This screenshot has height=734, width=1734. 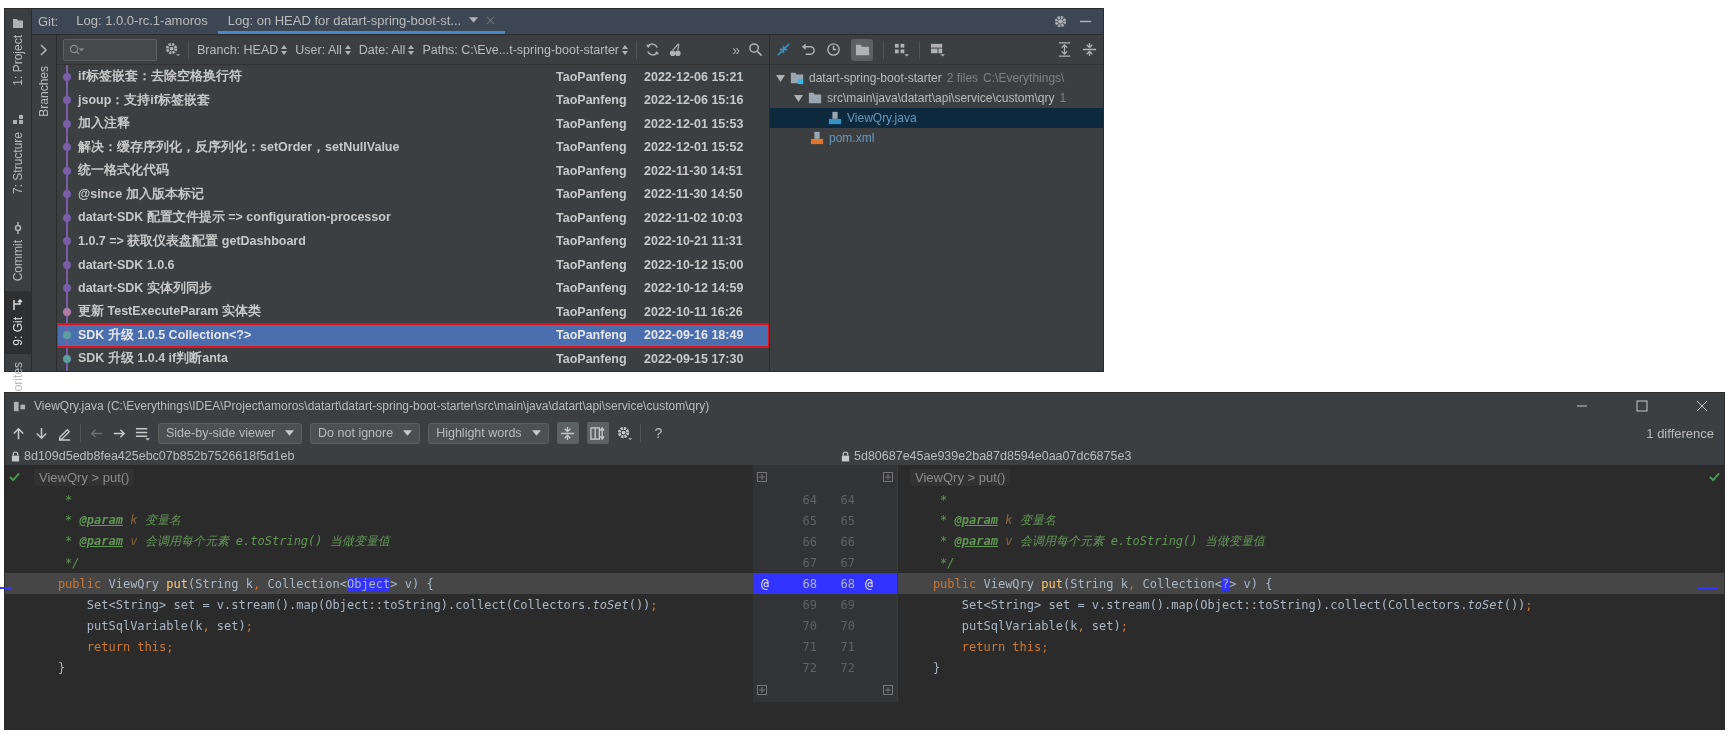 I want to click on down-arrow-icon, so click(x=41, y=433).